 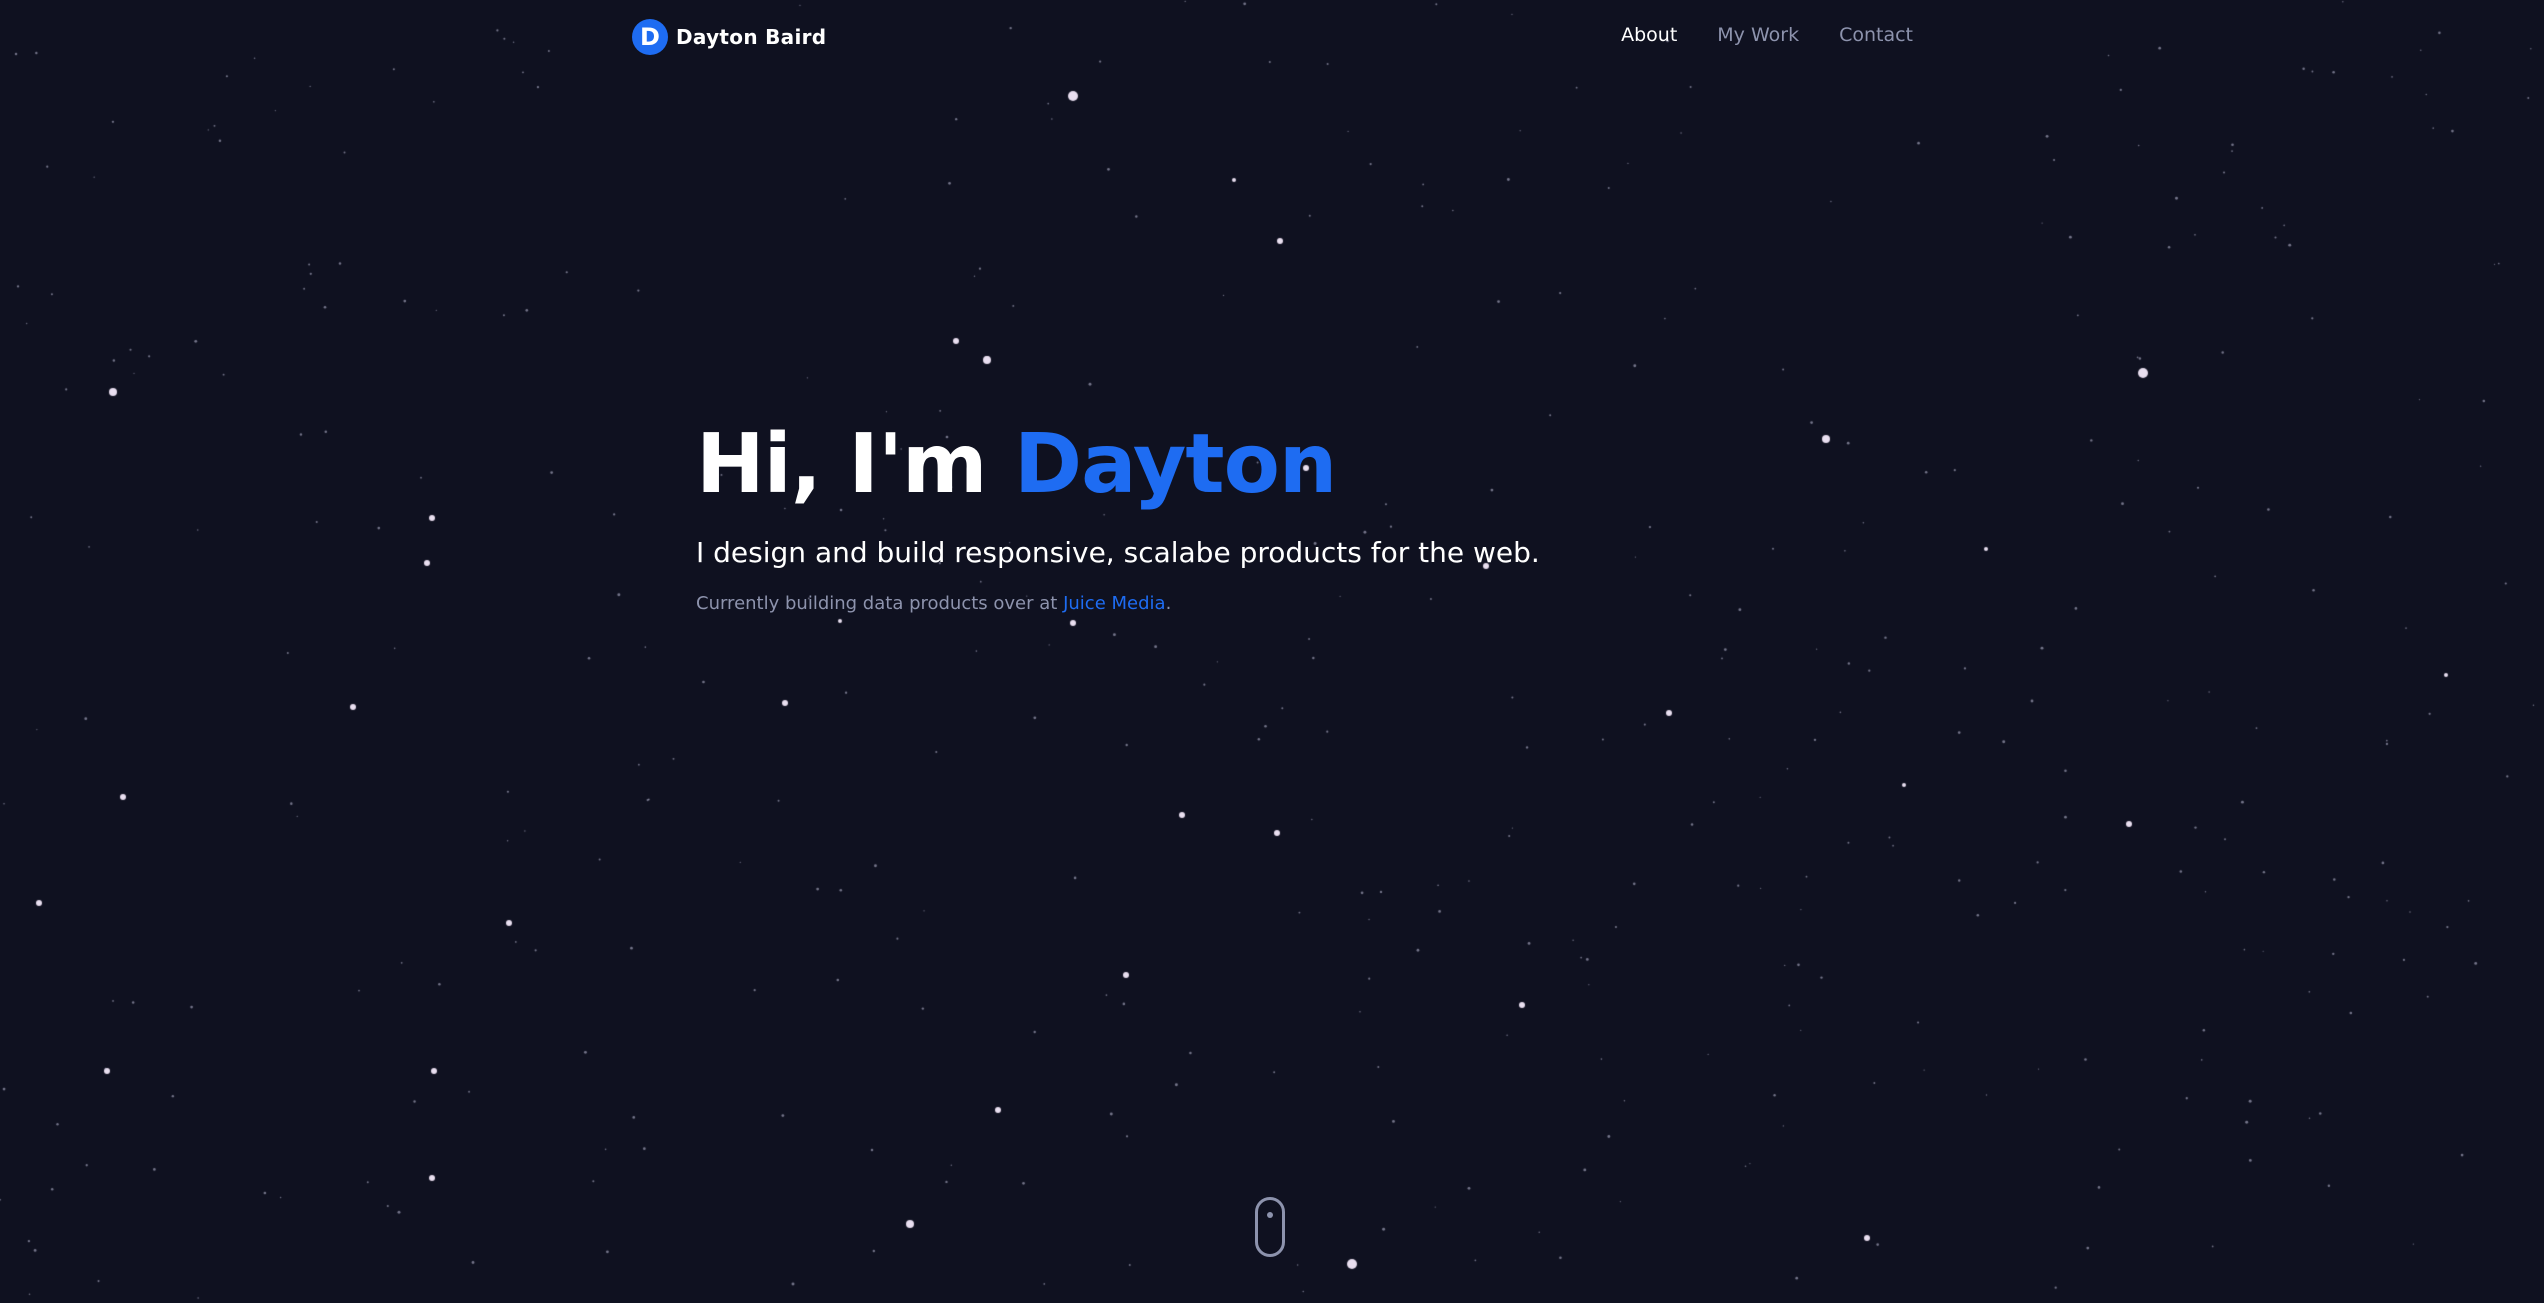 What do you see at coordinates (880, 603) in the screenshot?
I see `hero-current-prefix: Currently building data products over at` at bounding box center [880, 603].